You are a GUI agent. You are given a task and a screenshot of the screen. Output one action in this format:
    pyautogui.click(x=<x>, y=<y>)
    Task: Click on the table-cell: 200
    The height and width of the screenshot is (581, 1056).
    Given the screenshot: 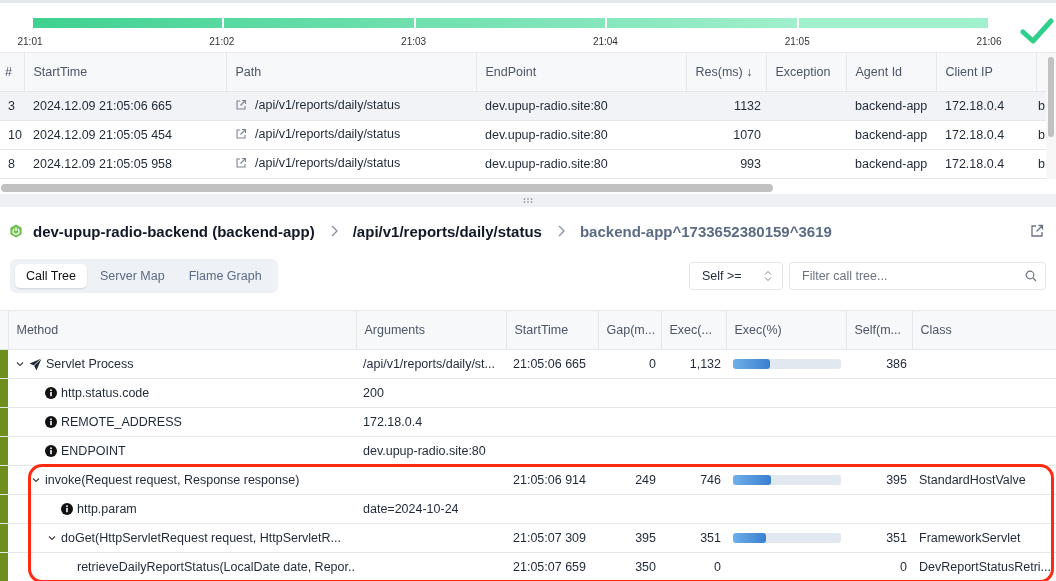 What is the action you would take?
    pyautogui.click(x=431, y=393)
    